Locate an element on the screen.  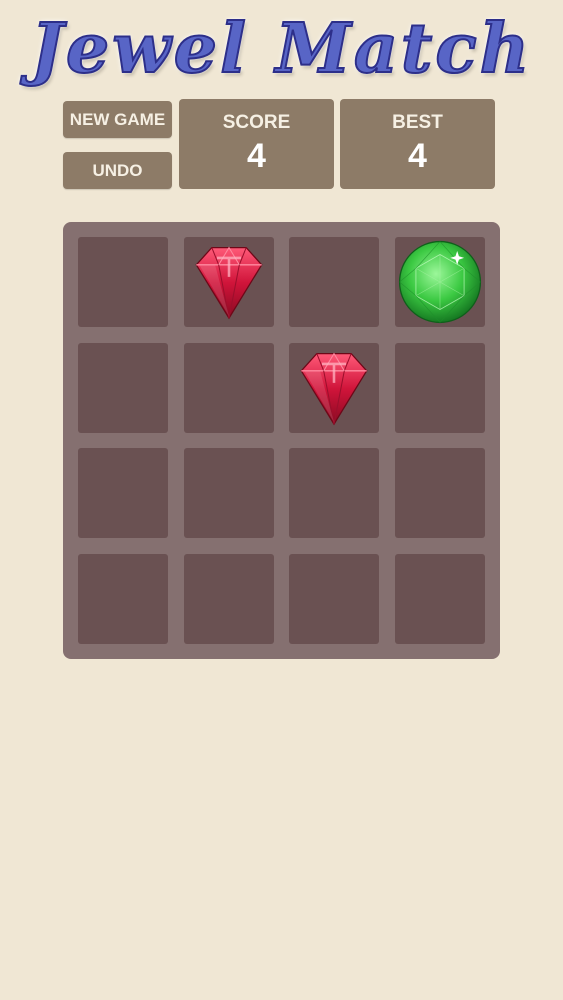
score-panel: SCORE 4 is located at coordinates (256, 144).